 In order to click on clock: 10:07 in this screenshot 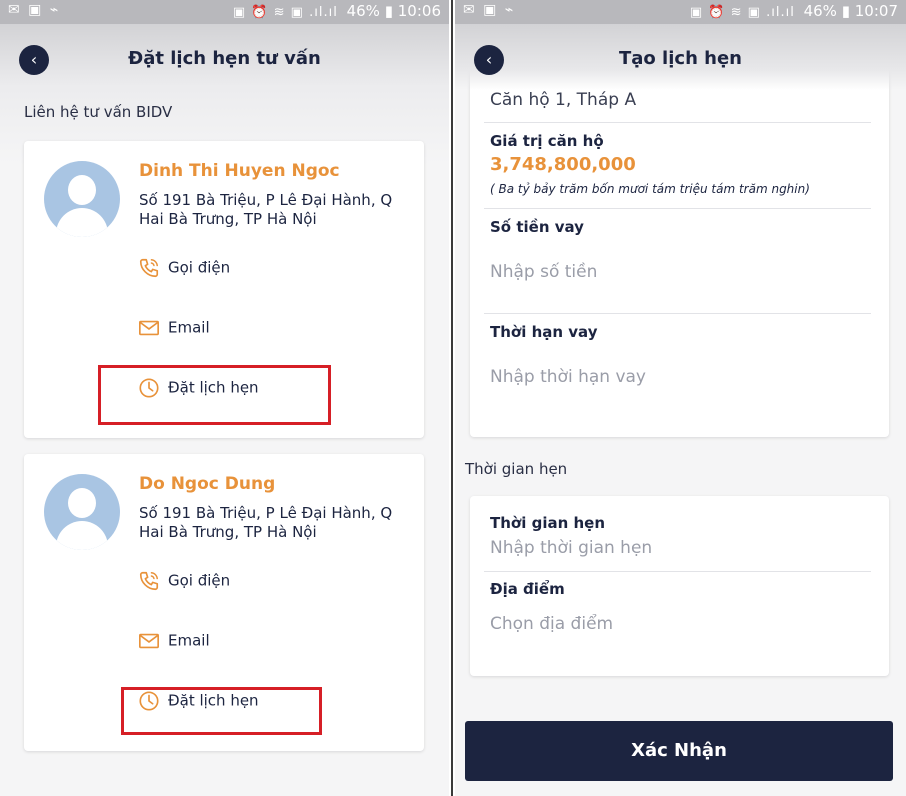, I will do `click(876, 11)`.